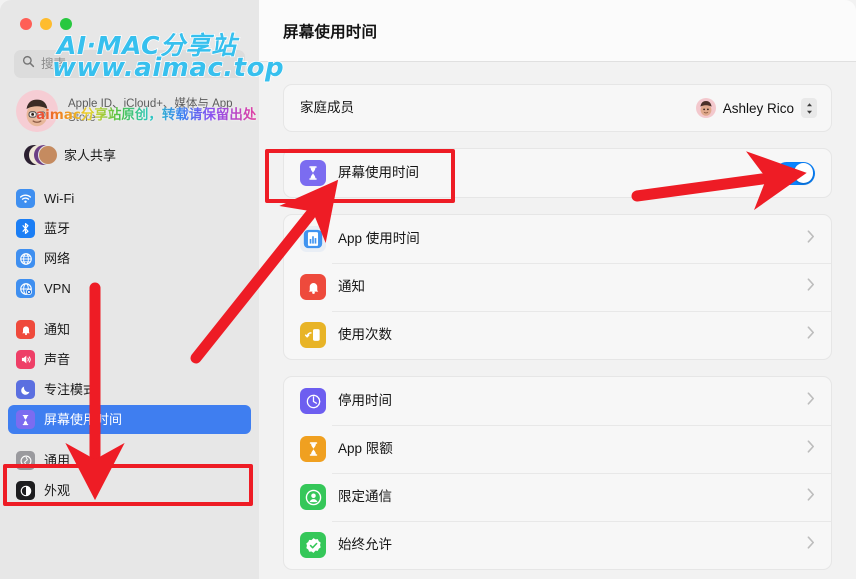 This screenshot has height=579, width=856. Describe the element at coordinates (28, 64) in the screenshot. I see `search-icon` at that location.